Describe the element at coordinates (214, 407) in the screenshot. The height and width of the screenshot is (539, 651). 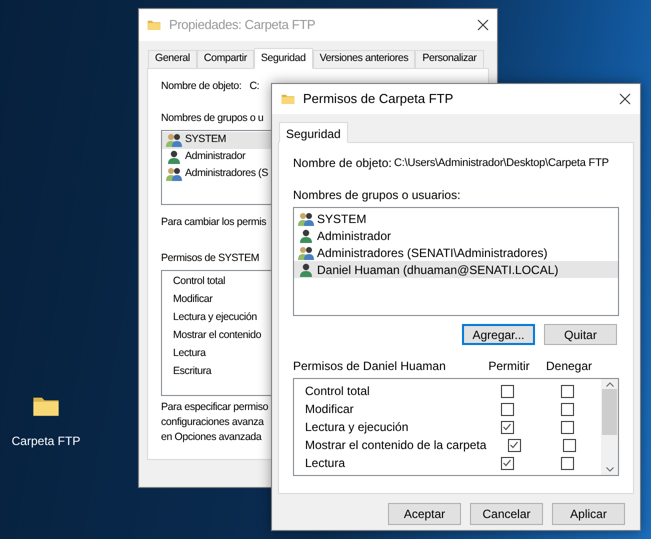
I see `advanced-hint-line: Para especificar permiso` at that location.